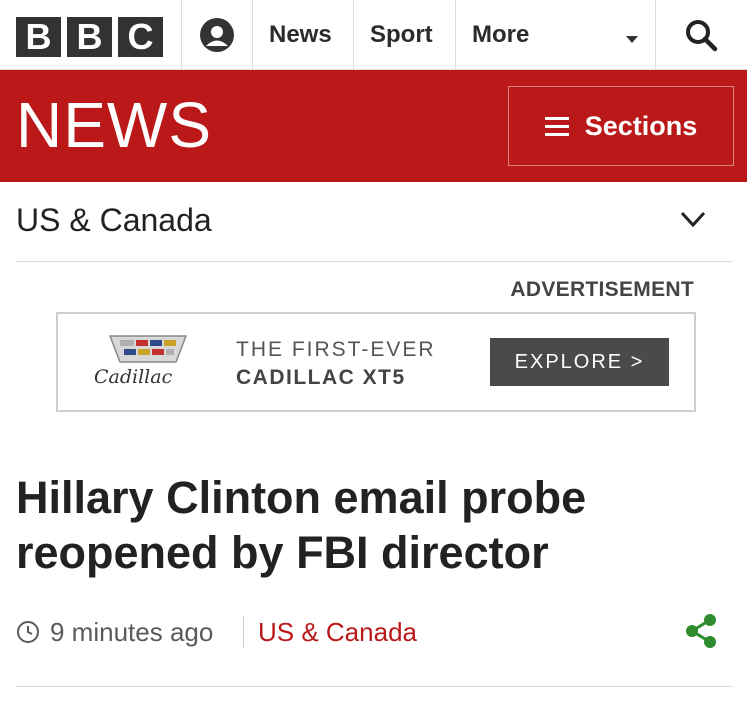 This screenshot has height=710, width=747. I want to click on nav-more-button: More, so click(500, 35).